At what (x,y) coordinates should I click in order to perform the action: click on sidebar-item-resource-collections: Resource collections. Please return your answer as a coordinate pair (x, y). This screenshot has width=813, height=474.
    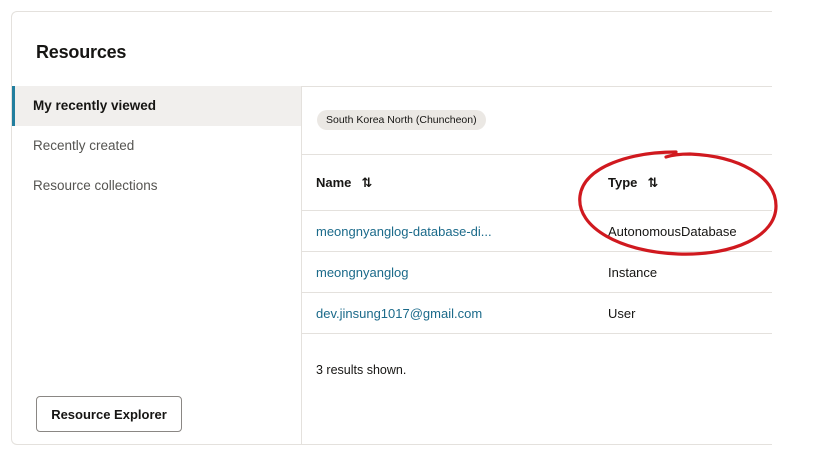
    Looking at the image, I should click on (156, 186).